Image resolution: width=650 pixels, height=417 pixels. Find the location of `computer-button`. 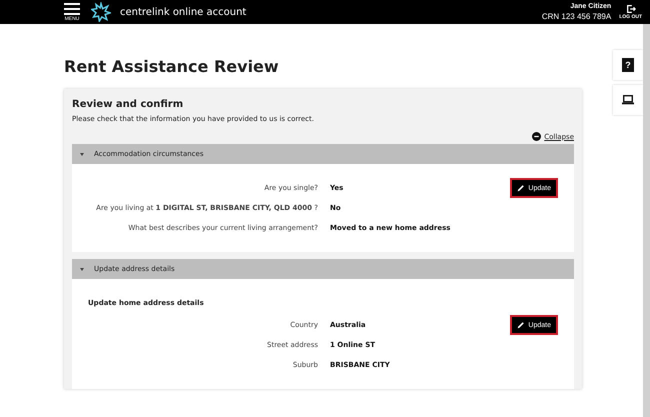

computer-button is located at coordinates (628, 100).